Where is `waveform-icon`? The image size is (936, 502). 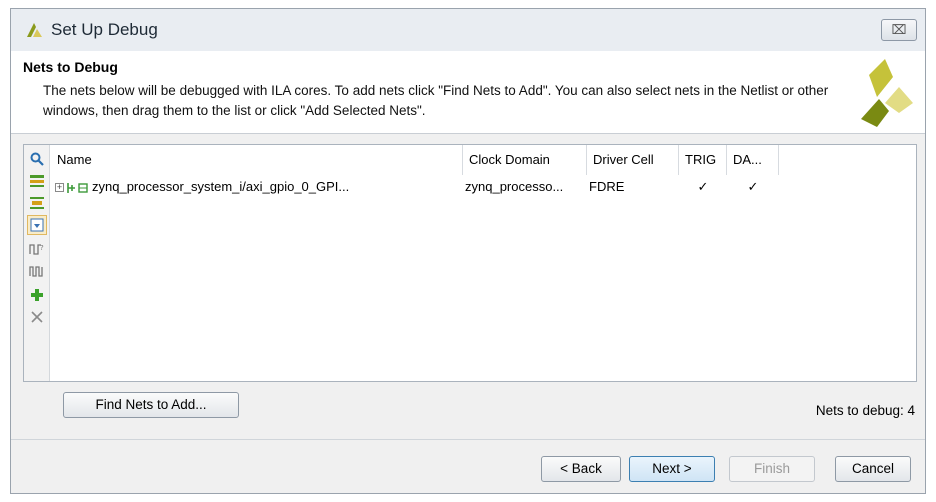 waveform-icon is located at coordinates (37, 271).